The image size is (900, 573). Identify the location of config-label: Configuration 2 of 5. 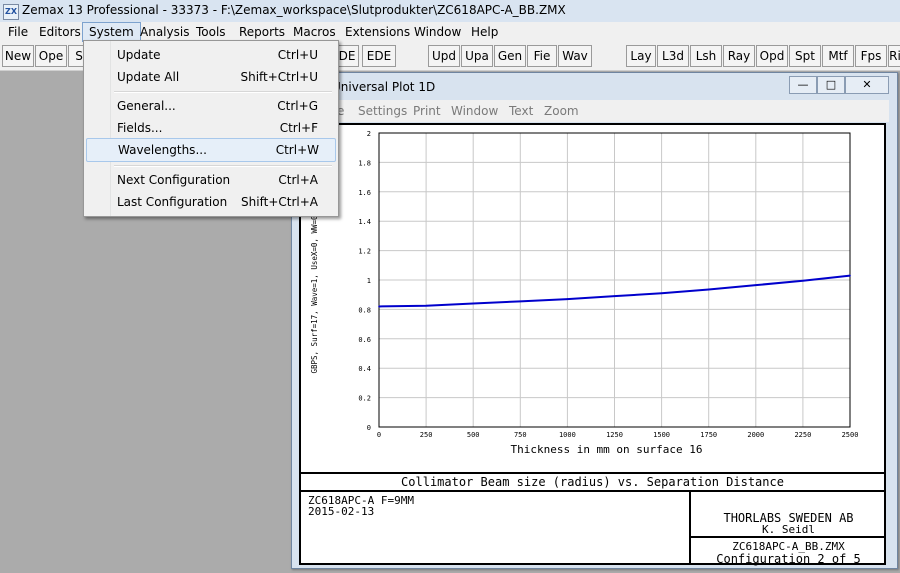
(788, 559).